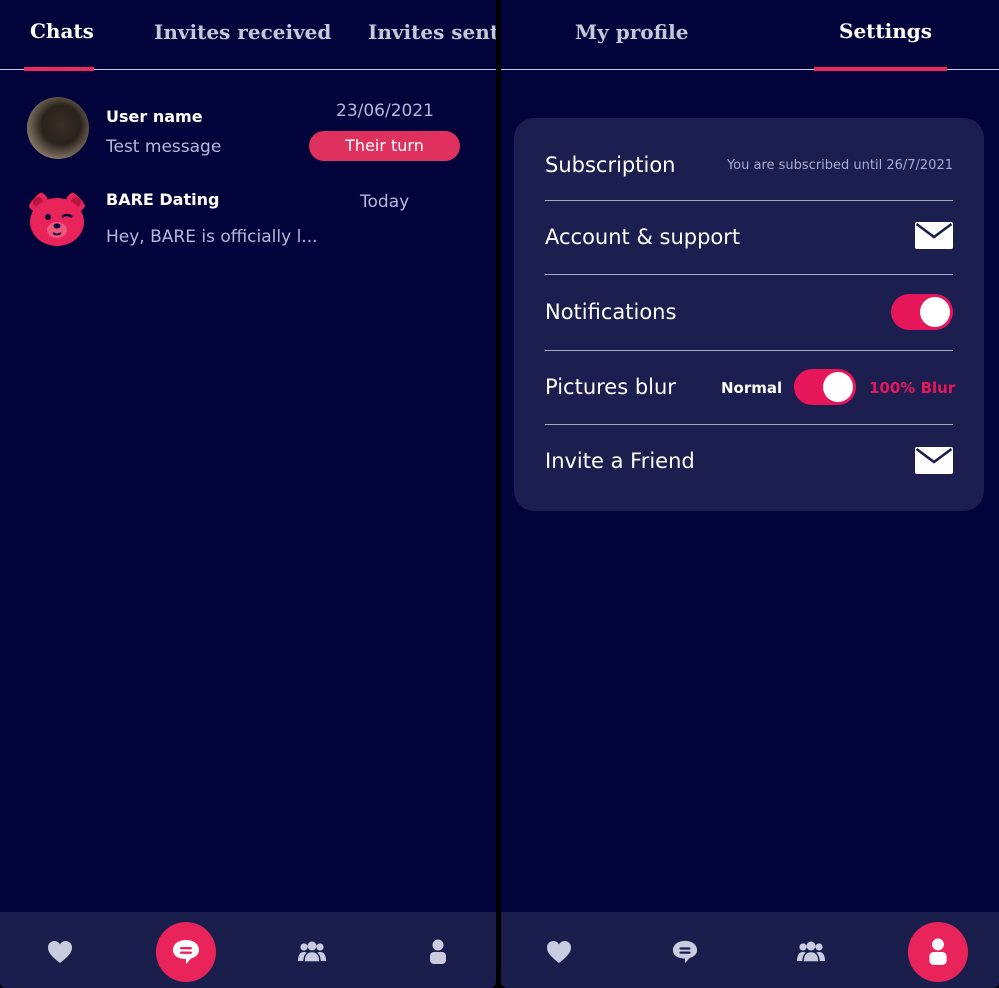 The height and width of the screenshot is (988, 999). Describe the element at coordinates (58, 128) in the screenshot. I see `avatar` at that location.